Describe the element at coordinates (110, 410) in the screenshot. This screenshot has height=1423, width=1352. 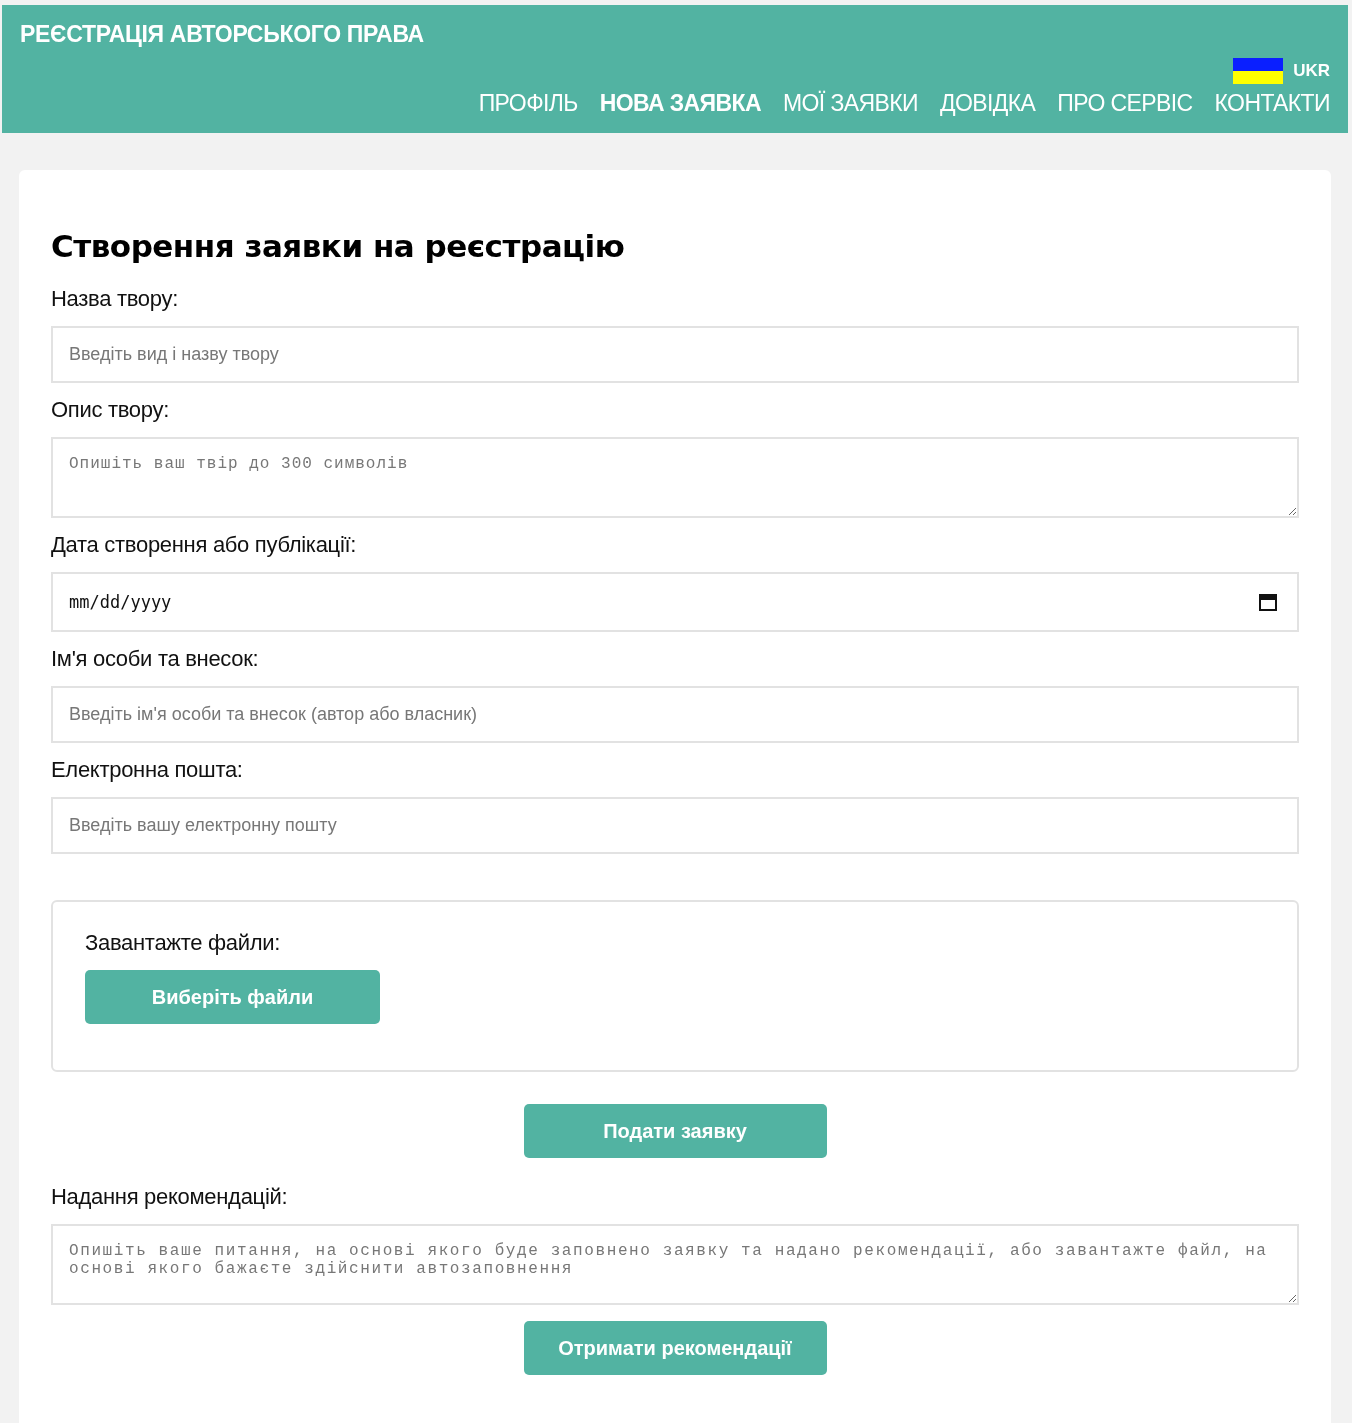
I see `field-label: Опис твору:` at that location.